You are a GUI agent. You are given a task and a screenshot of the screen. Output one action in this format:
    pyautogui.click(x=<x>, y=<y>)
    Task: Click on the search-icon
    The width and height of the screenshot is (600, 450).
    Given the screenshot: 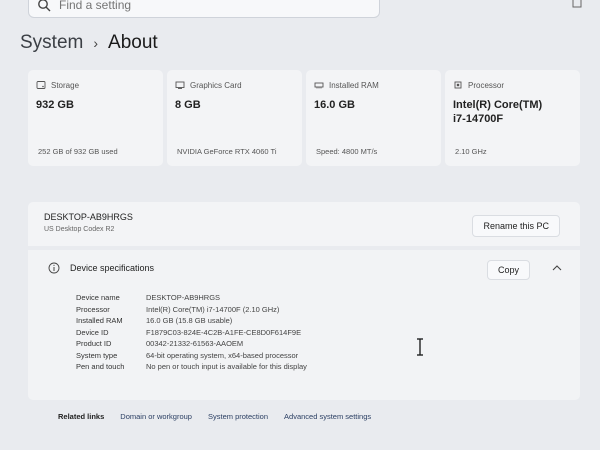 What is the action you would take?
    pyautogui.click(x=44, y=6)
    